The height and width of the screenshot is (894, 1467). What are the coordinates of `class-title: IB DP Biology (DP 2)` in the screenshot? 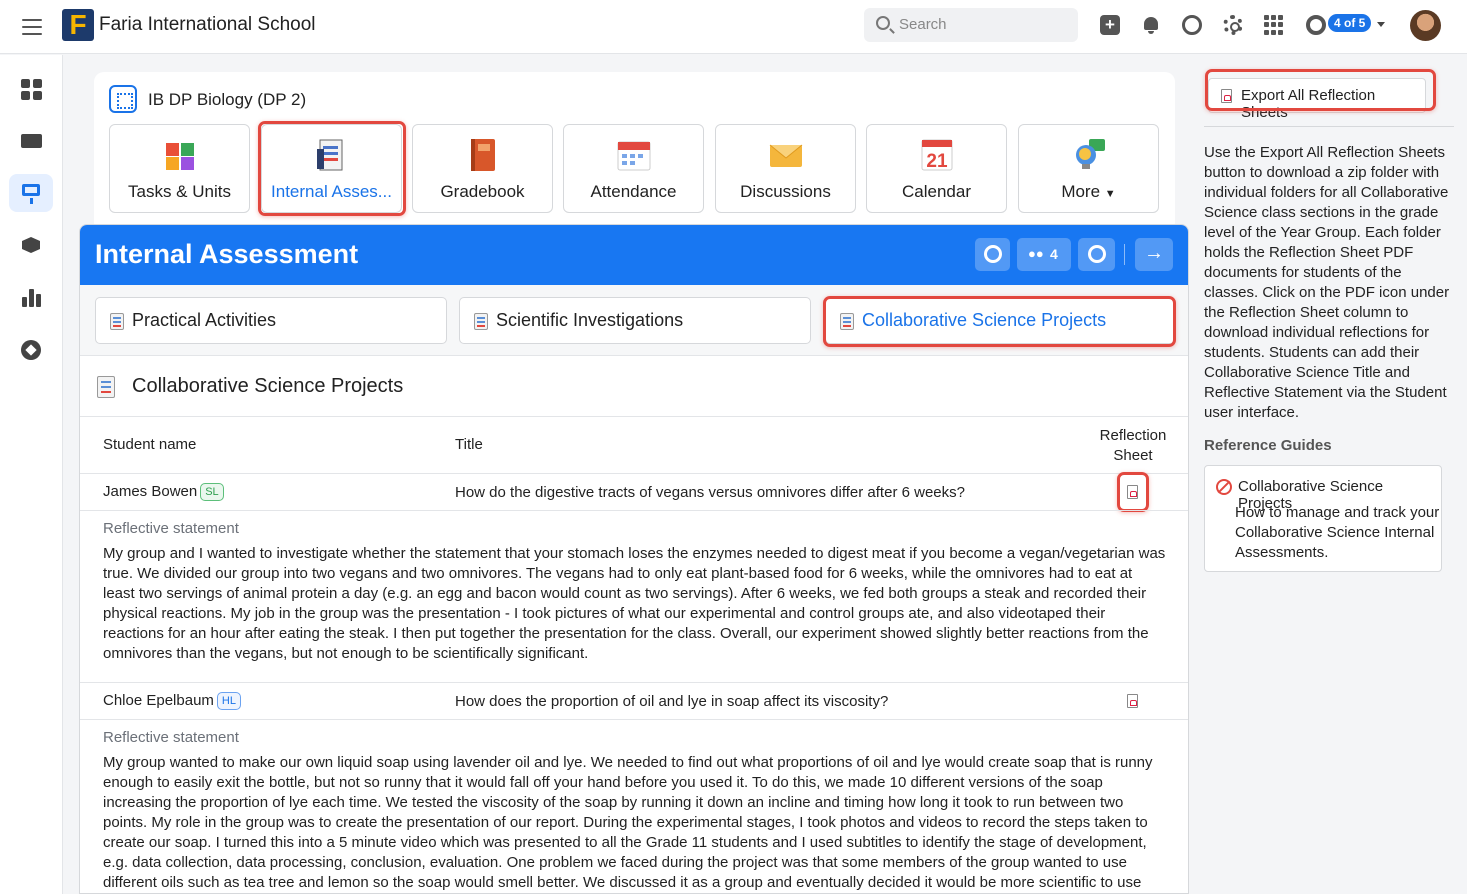 It's located at (227, 99).